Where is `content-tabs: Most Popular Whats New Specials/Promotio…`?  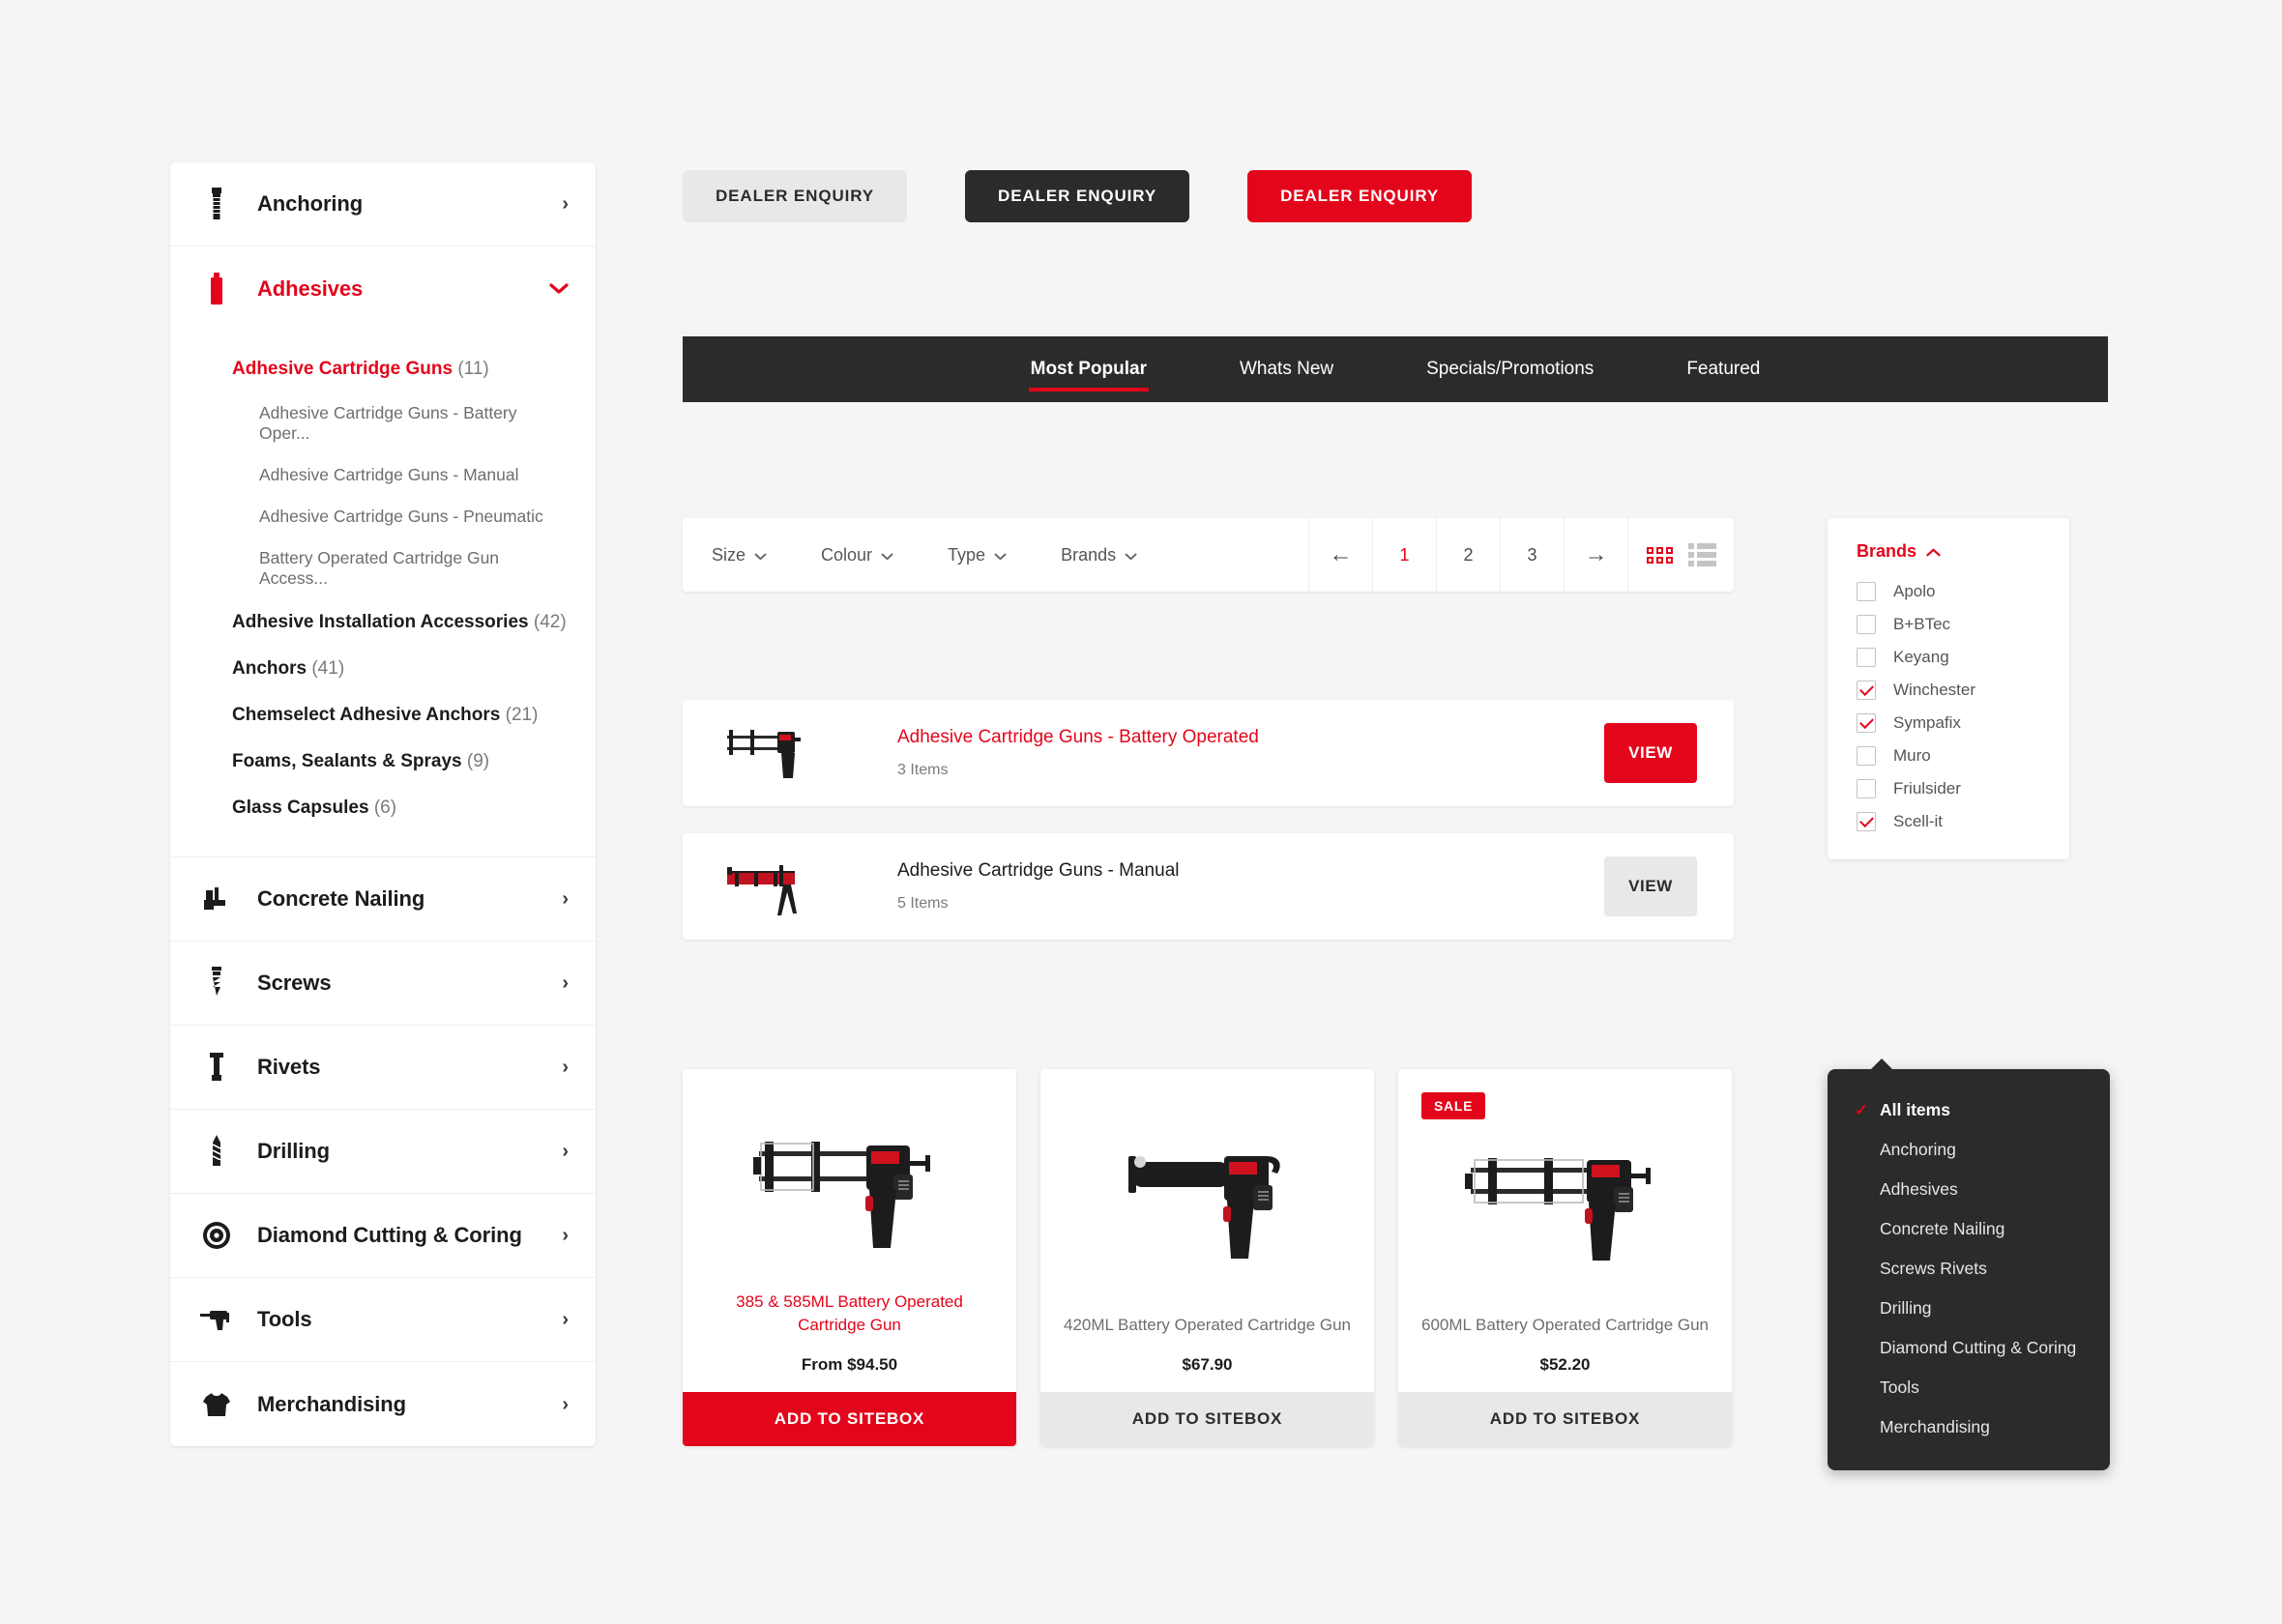
content-tabs: Most Popular Whats New Specials/Promotio… is located at coordinates (1395, 369).